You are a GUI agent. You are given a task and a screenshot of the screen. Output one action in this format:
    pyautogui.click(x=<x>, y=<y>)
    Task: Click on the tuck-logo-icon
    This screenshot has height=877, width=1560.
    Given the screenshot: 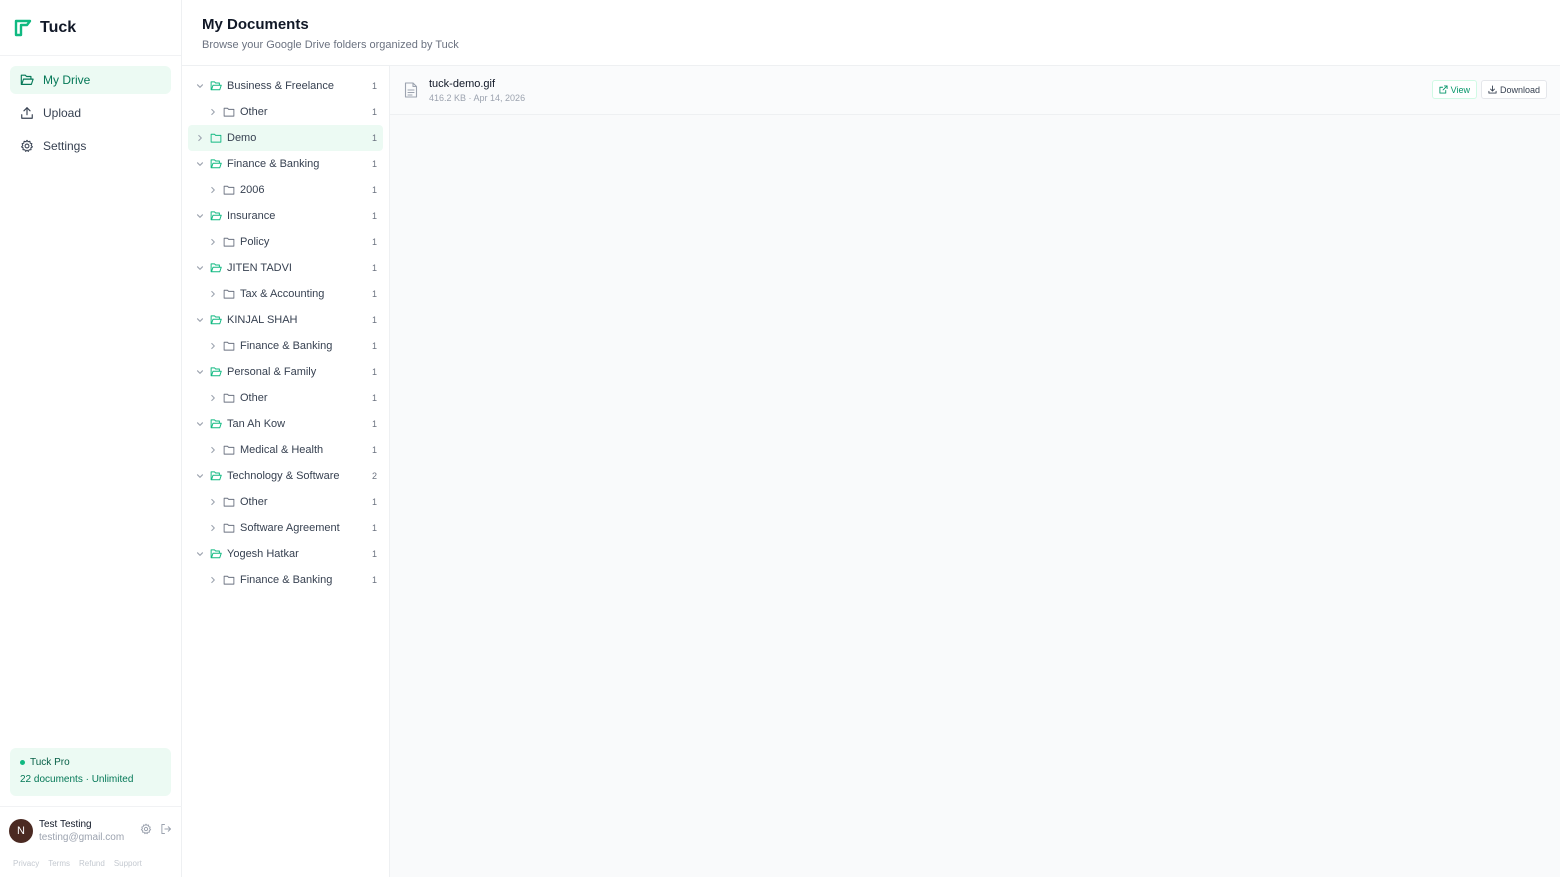 What is the action you would take?
    pyautogui.click(x=23, y=28)
    